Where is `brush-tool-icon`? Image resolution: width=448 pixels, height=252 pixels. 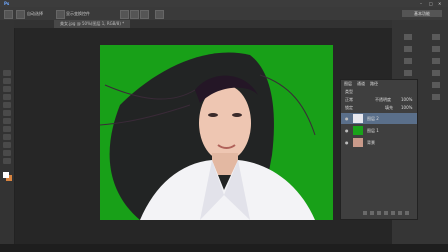
brush-tool-icon is located at coordinates (7, 129).